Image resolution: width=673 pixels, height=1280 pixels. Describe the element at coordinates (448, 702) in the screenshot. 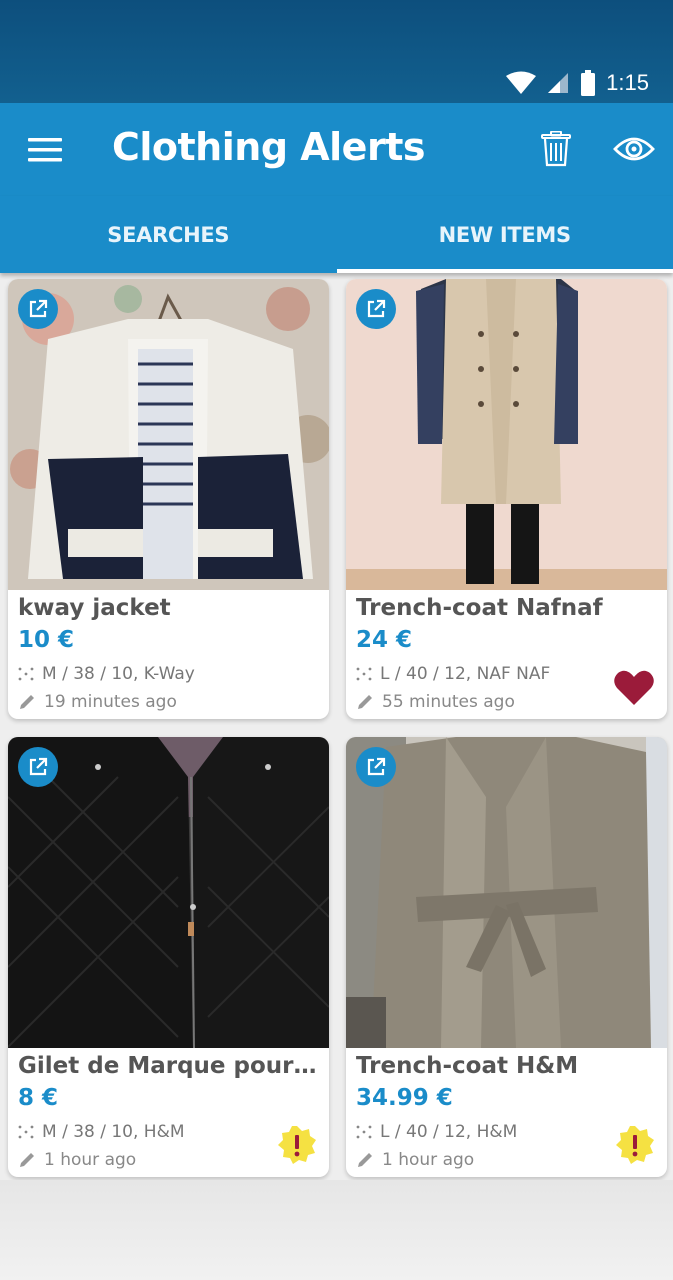

I see `item-time-text: 55 minutes ago` at that location.